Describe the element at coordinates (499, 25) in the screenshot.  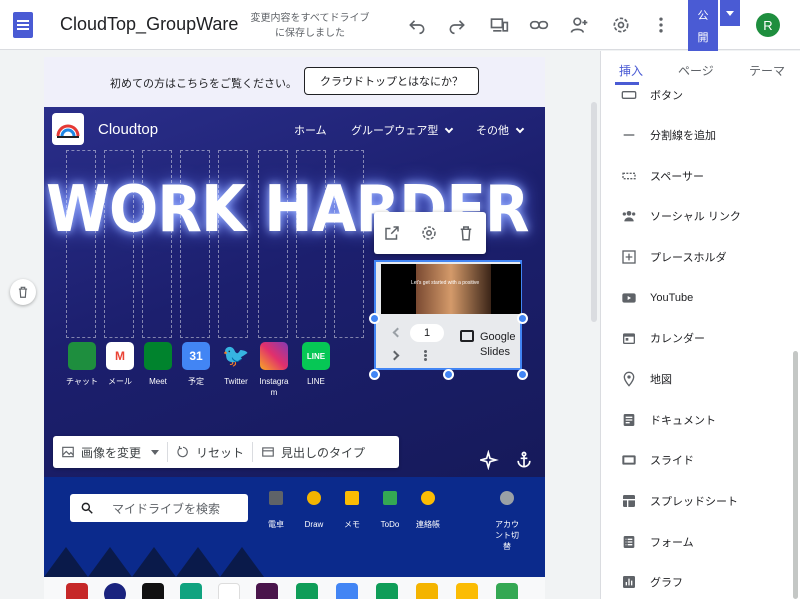
I see `preview-devices-icon` at that location.